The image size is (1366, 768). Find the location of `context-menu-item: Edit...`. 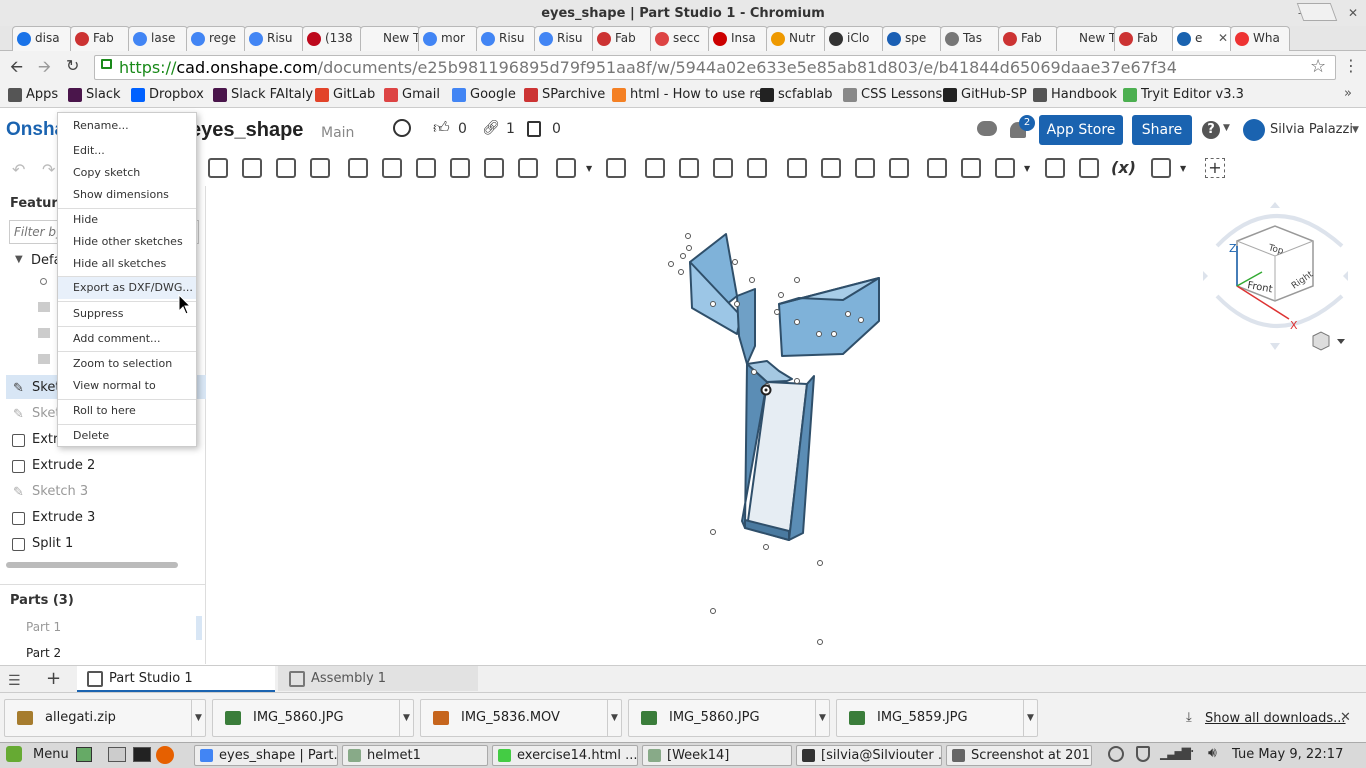

context-menu-item: Edit... is located at coordinates (89, 150).